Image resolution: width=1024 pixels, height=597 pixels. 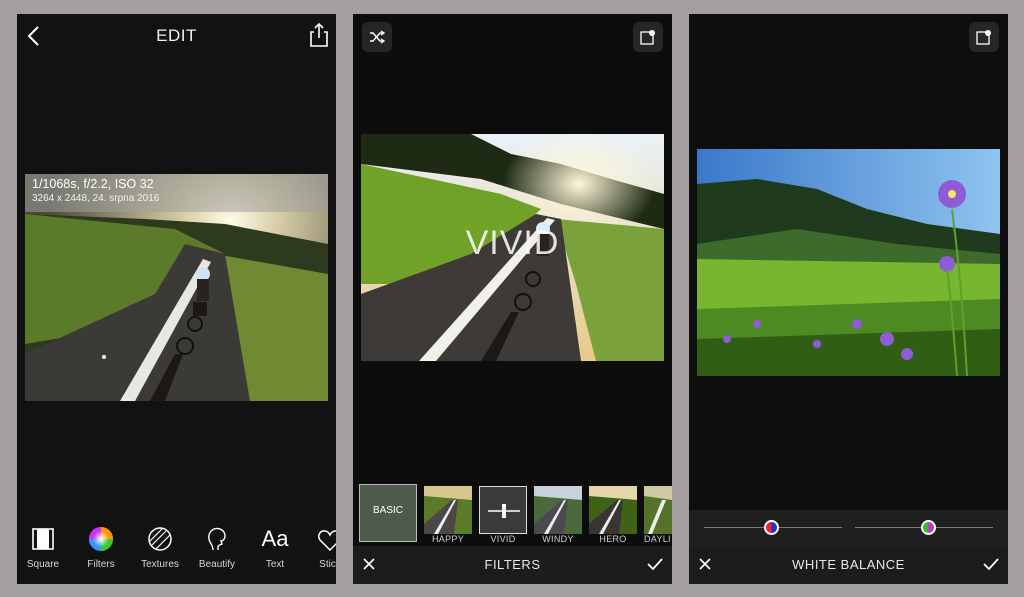 I want to click on shuffle-button, so click(x=377, y=37).